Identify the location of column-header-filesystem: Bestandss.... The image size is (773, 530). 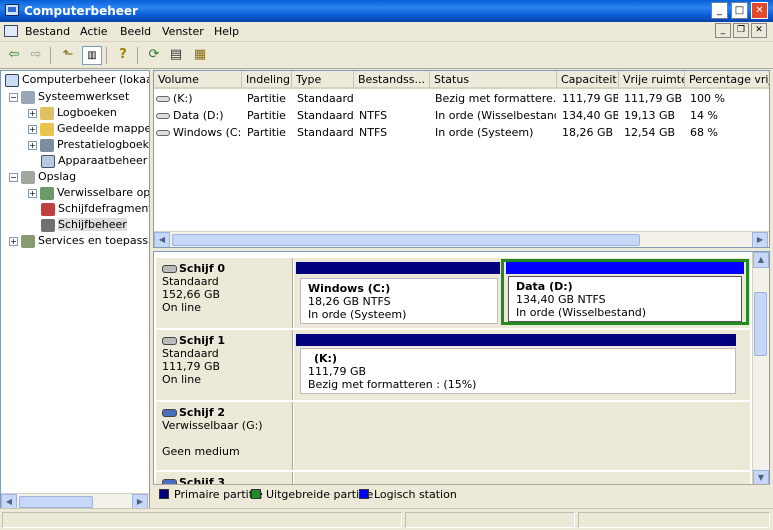
(392, 80).